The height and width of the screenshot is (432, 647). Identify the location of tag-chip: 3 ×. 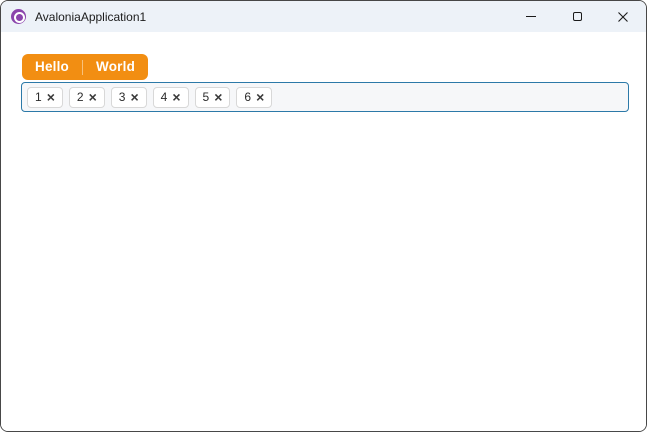
(128, 97).